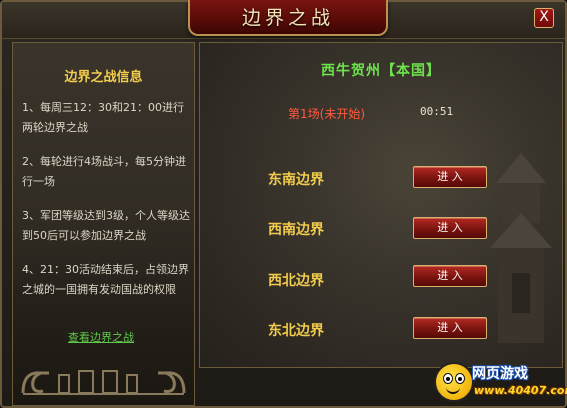 This screenshot has width=567, height=408. Describe the element at coordinates (521, 248) in the screenshot. I see `tower-illustration-icon` at that location.